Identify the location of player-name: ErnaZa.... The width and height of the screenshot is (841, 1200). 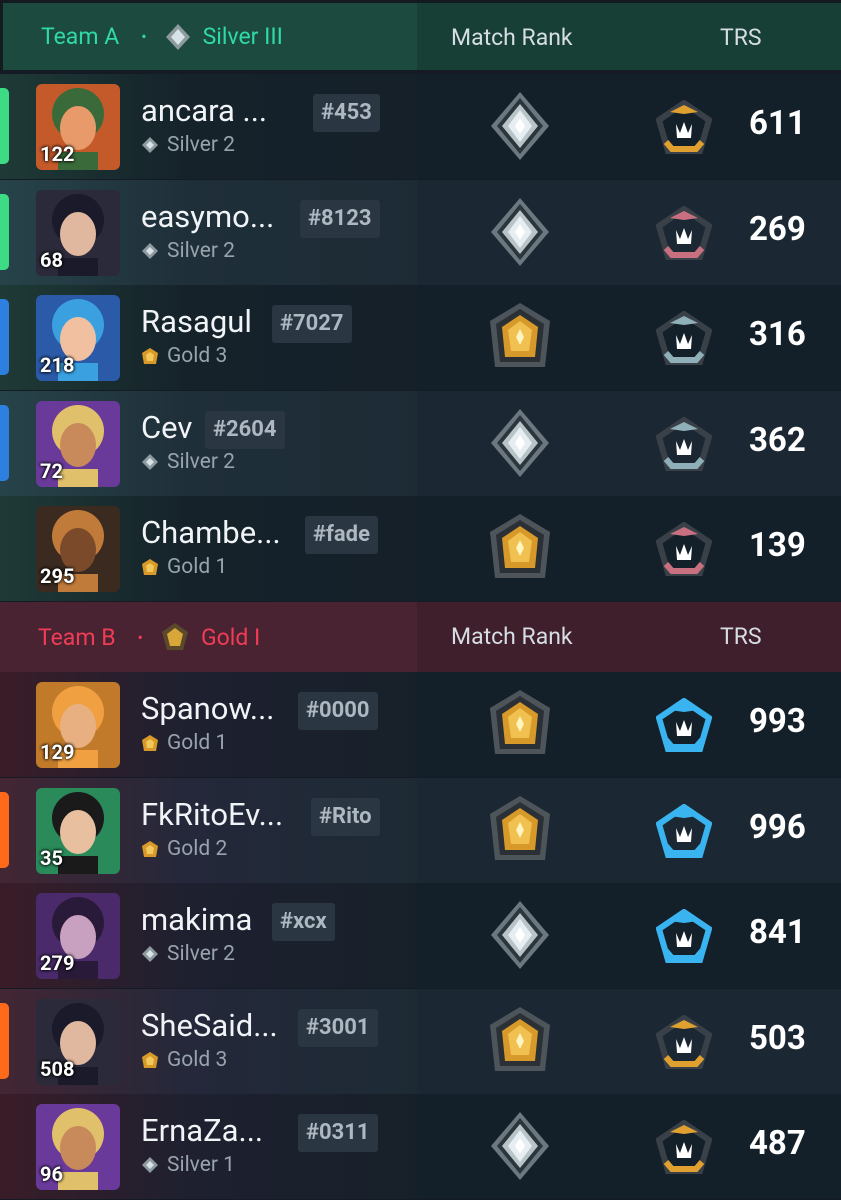
(202, 1130).